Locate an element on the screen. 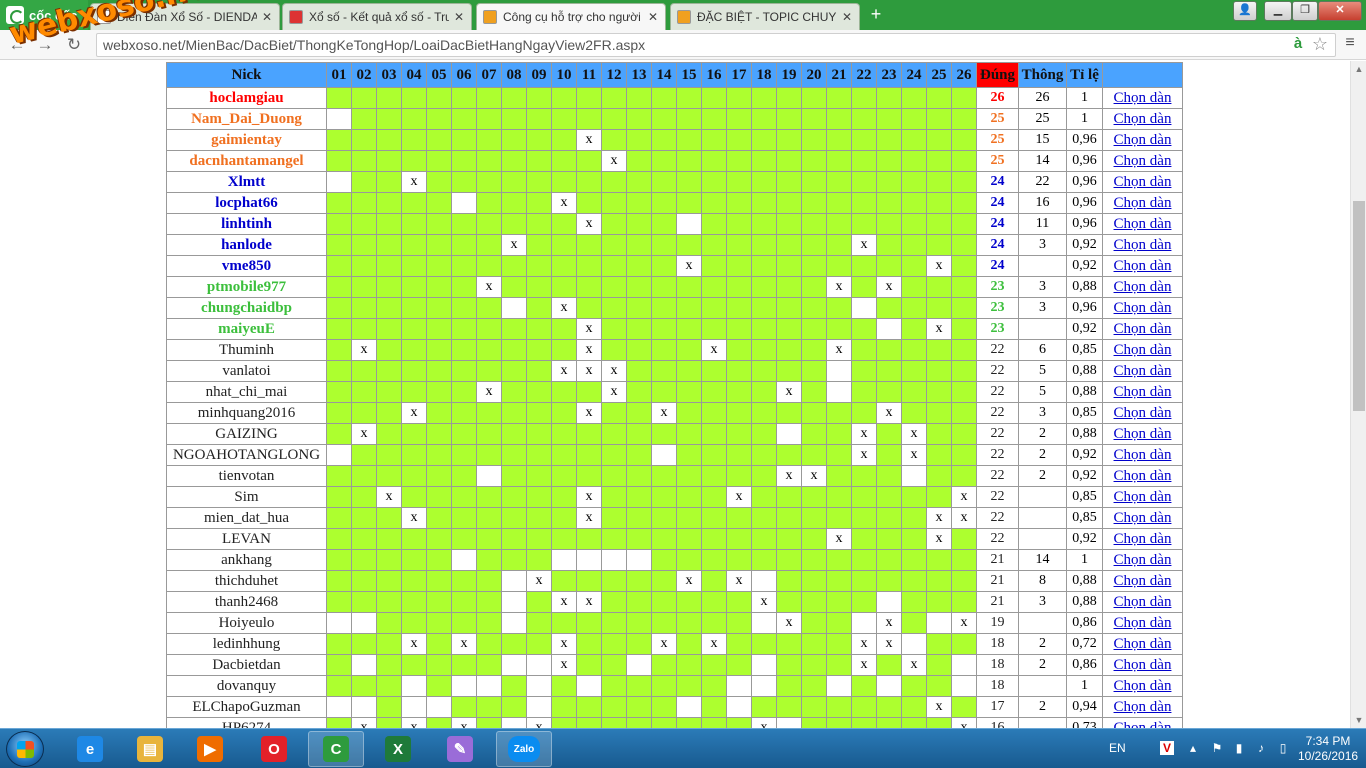  user-icon: 👤 is located at coordinates (1245, 11).